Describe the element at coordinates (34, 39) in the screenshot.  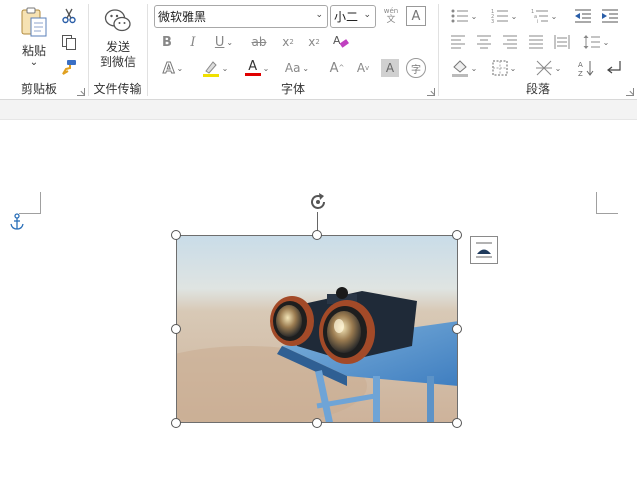
I see `paste-button: 粘贴 ⌄` at that location.